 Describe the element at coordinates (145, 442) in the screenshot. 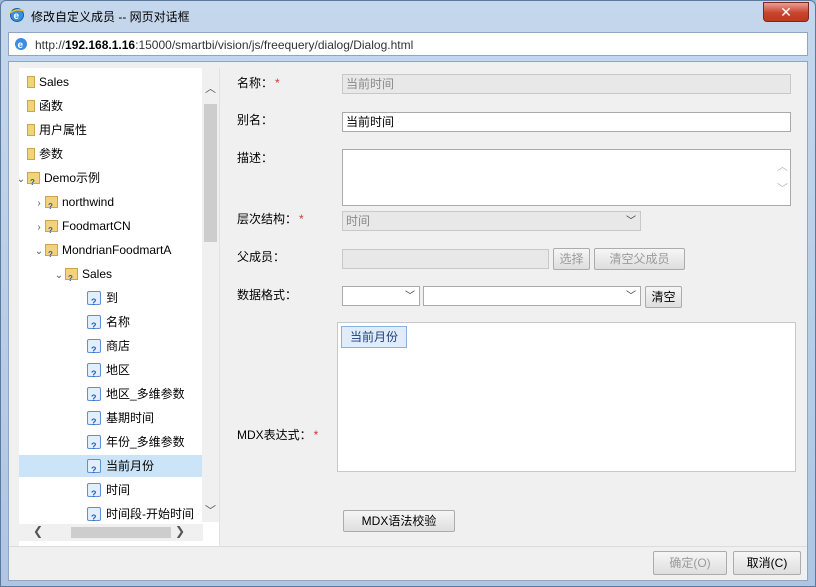

I see `tree-item-label: 年份_多维参数` at that location.